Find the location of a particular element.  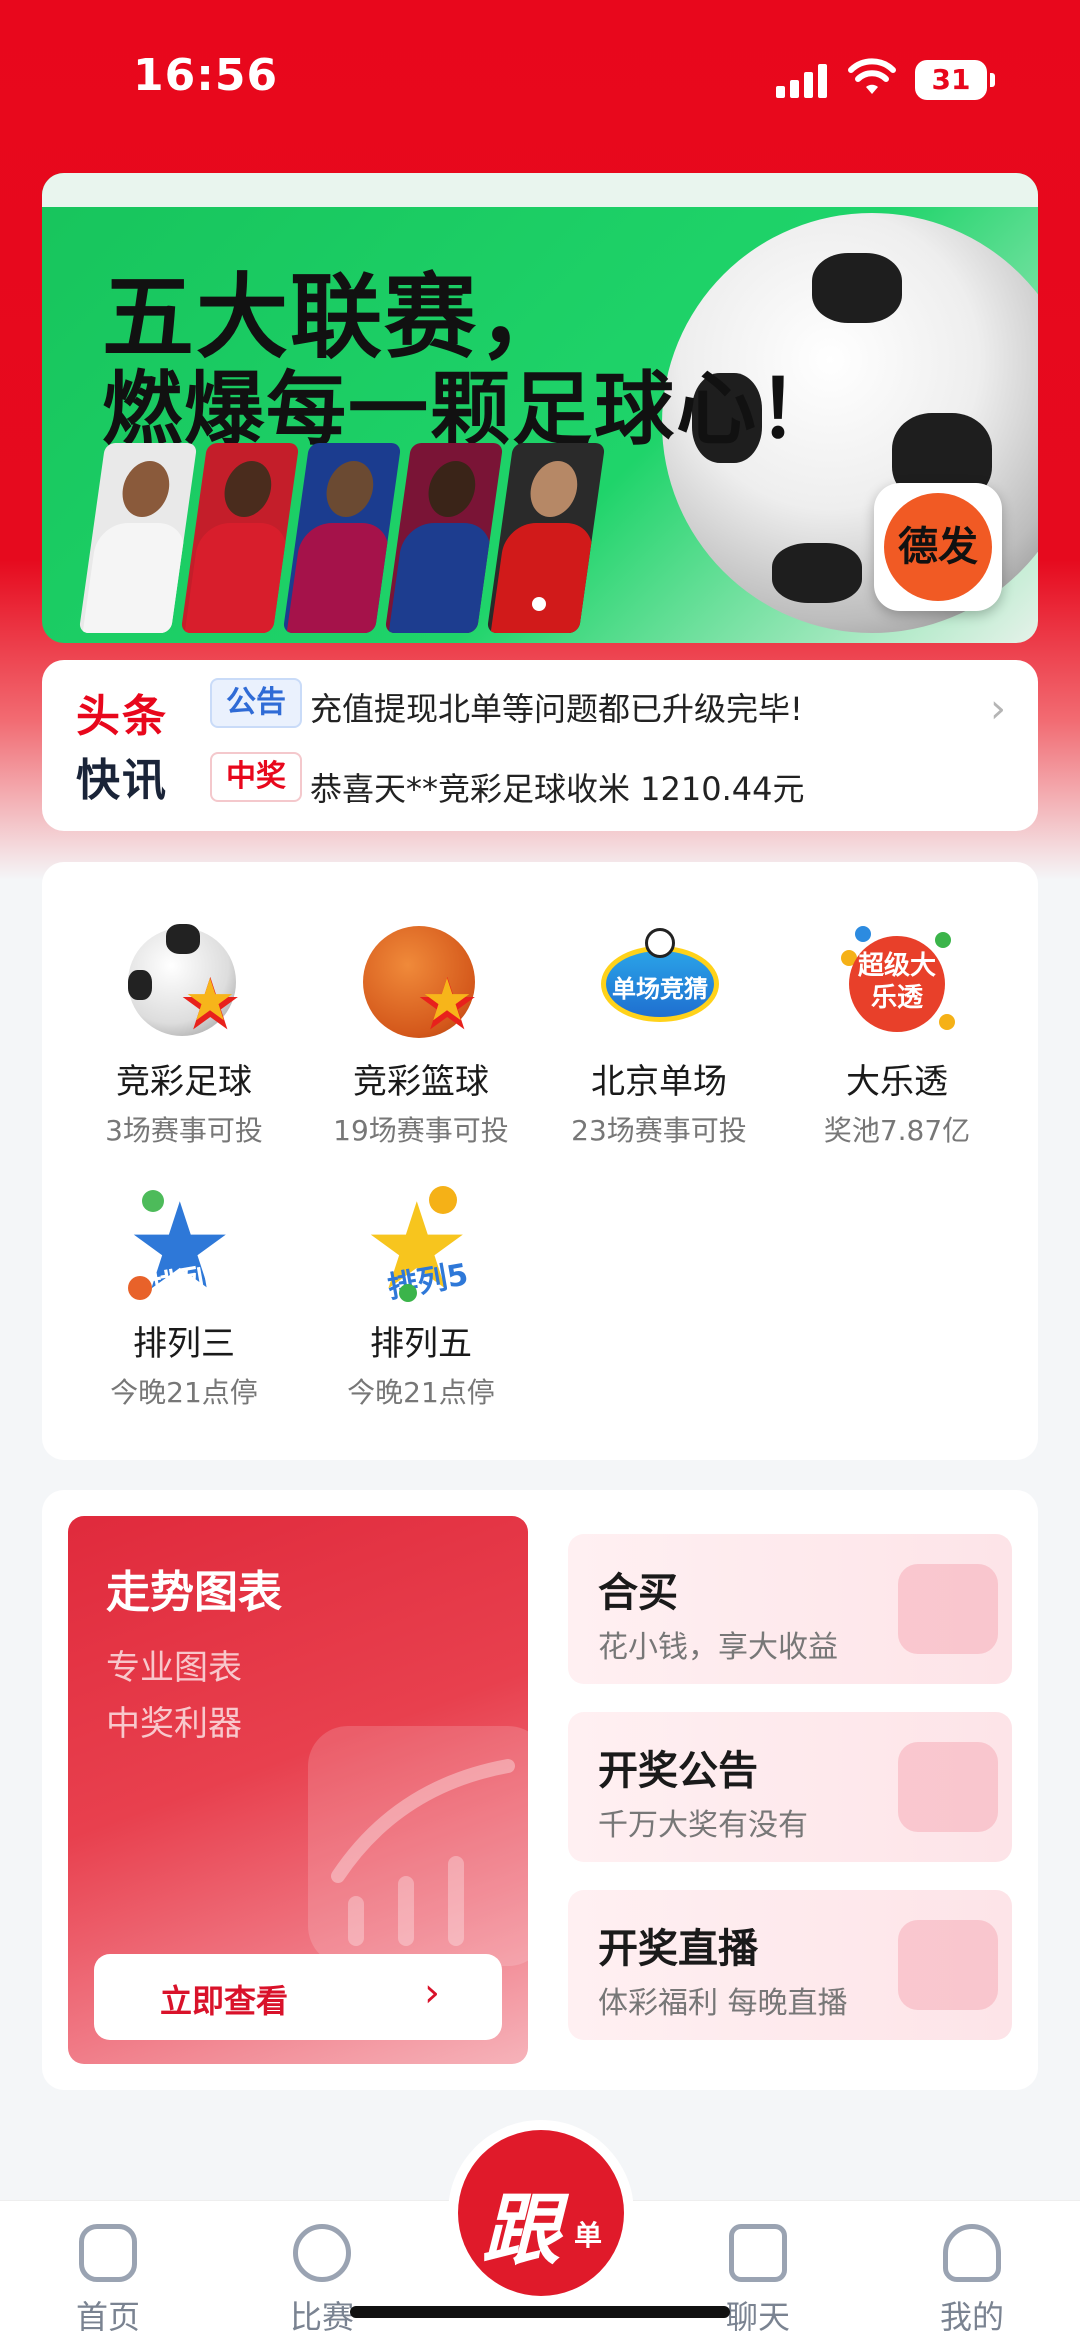

win-tag: 中奖 is located at coordinates (256, 777).